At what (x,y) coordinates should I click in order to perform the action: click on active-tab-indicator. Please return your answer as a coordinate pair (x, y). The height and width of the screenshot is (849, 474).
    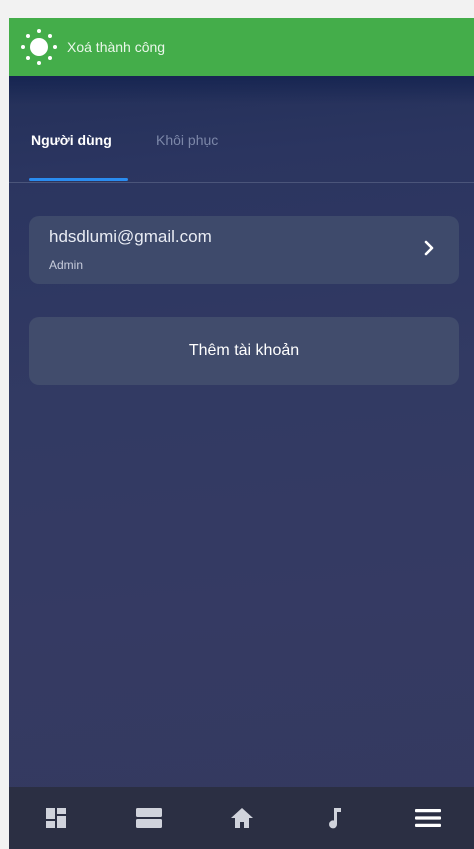
    Looking at the image, I should click on (78, 179).